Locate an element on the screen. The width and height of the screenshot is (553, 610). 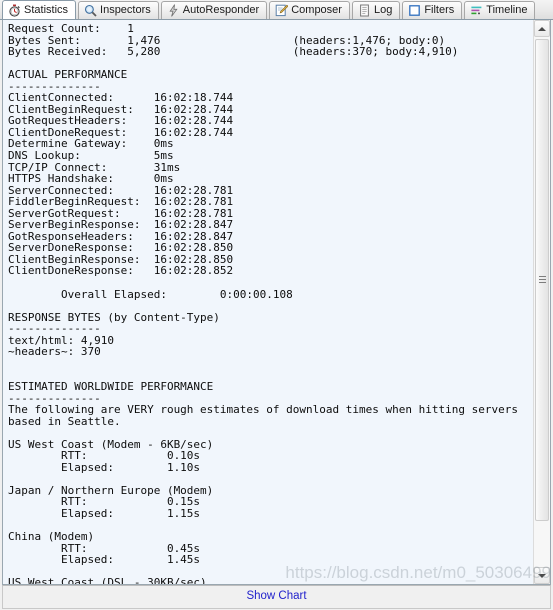
statistics-footer: Show Chart is located at coordinates (276, 597).